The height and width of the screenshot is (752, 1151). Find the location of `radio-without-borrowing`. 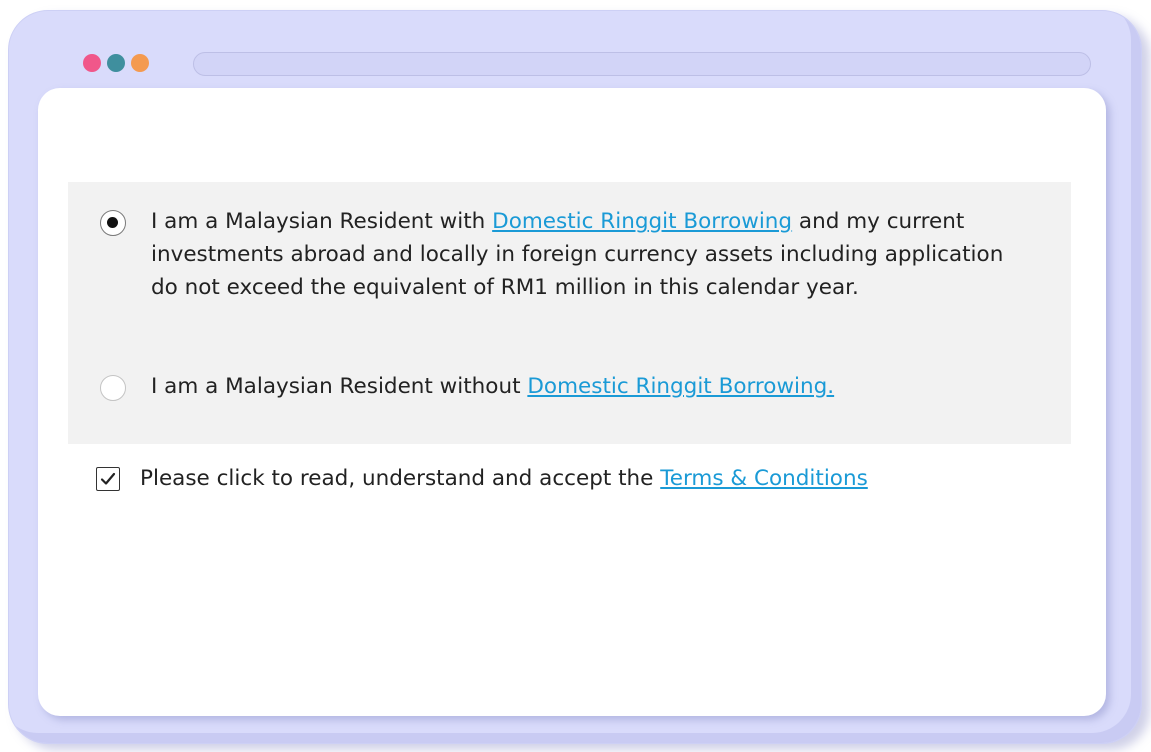

radio-without-borrowing is located at coordinates (113, 388).